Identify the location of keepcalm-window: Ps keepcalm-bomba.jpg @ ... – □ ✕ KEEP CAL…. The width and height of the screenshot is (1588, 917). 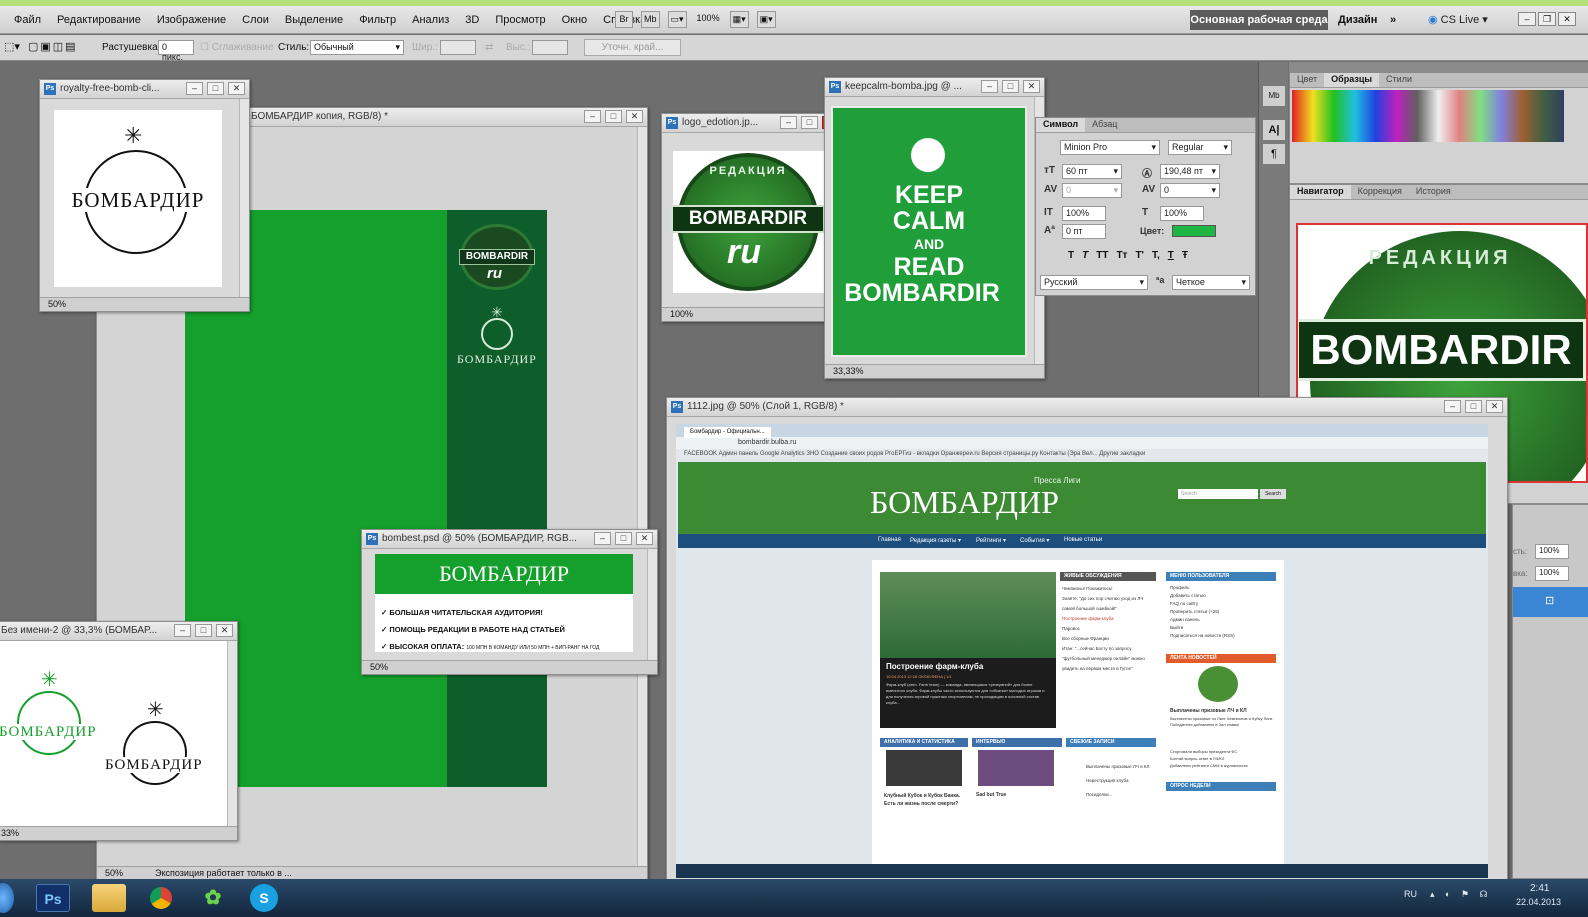
(934, 228).